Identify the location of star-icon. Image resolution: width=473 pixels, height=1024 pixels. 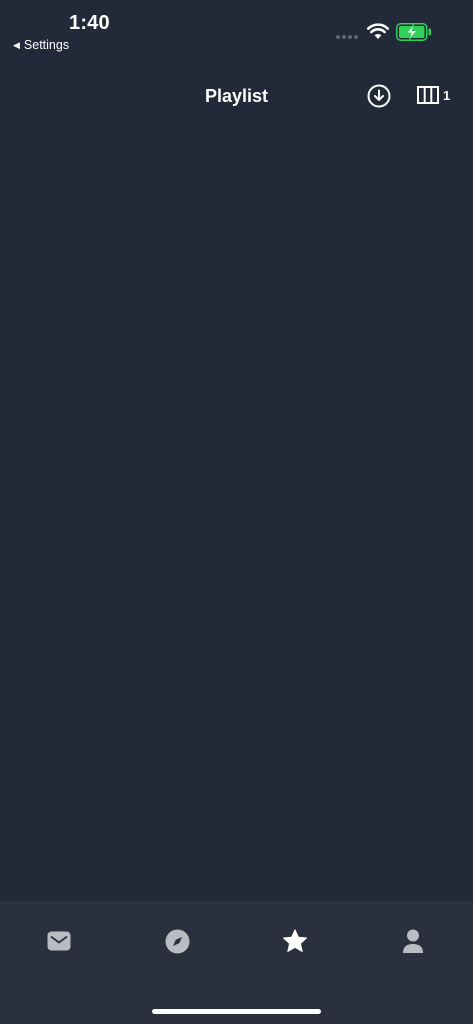
(295, 940).